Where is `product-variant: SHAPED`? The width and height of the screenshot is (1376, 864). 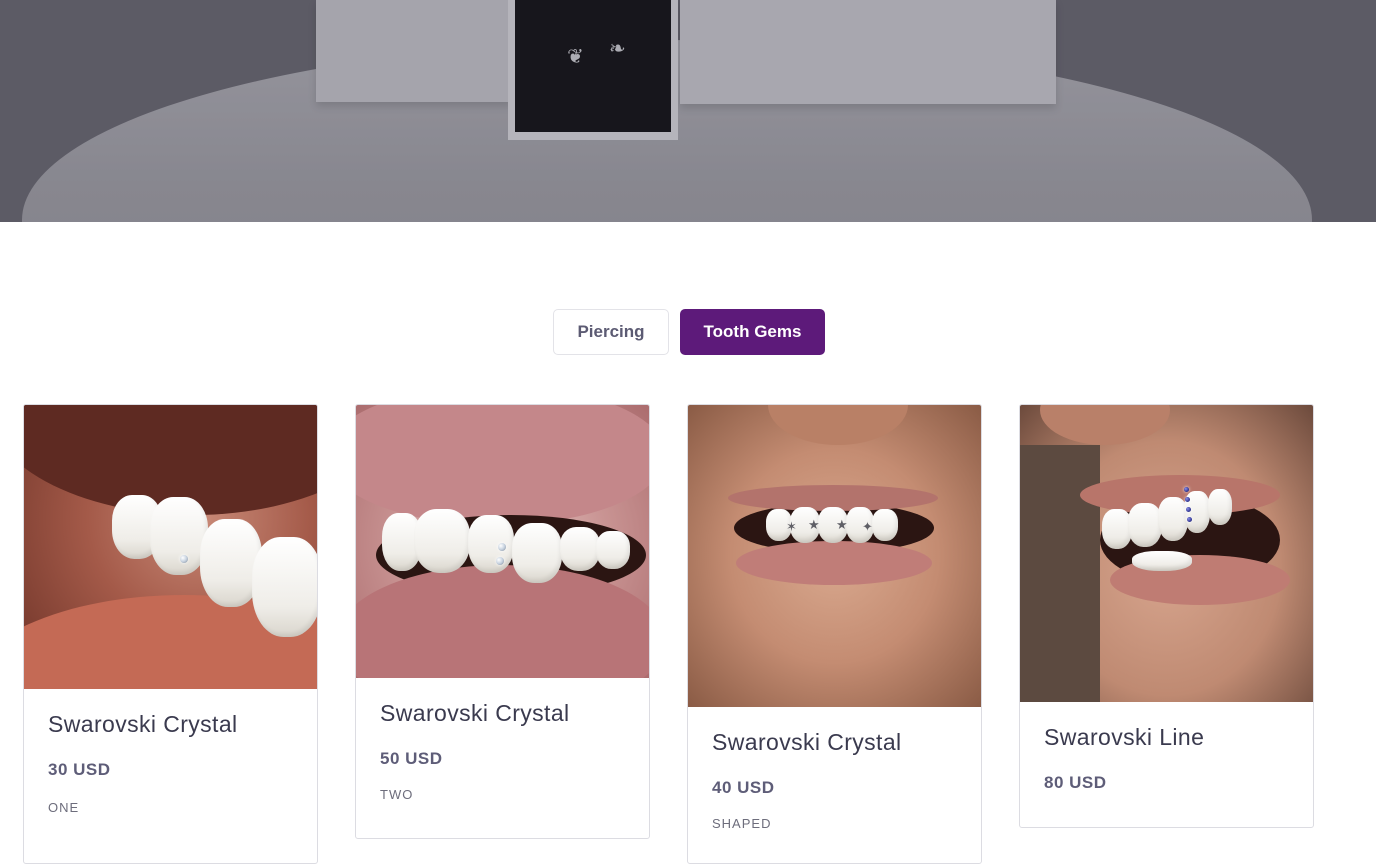 product-variant: SHAPED is located at coordinates (742, 823).